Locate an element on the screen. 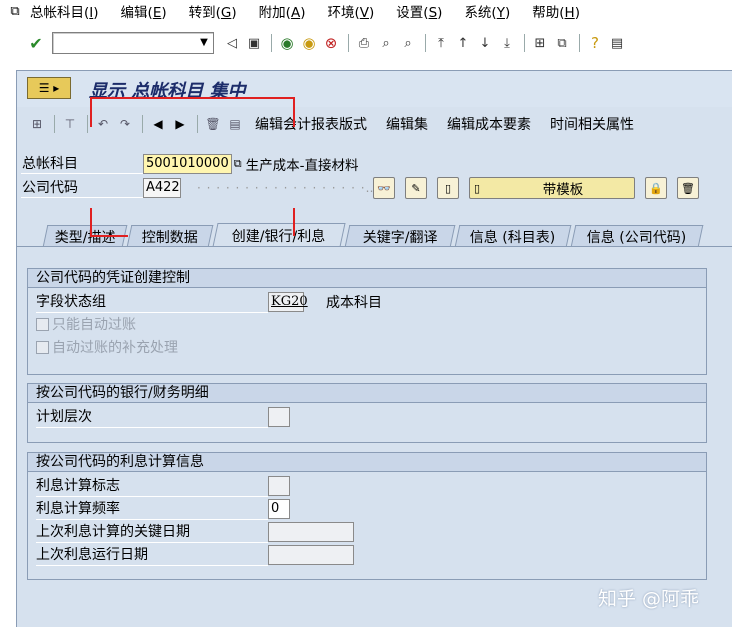 The height and width of the screenshot is (627, 732). planning-level-row: 计划层次 is located at coordinates (163, 417).